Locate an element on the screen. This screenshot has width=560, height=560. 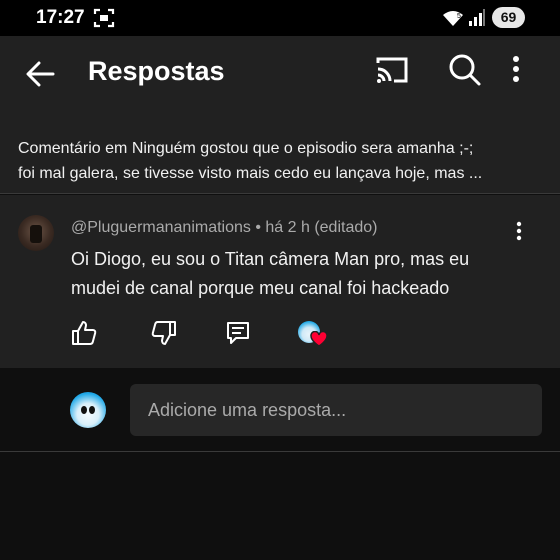
more-options-button is located at coordinates (516, 71).